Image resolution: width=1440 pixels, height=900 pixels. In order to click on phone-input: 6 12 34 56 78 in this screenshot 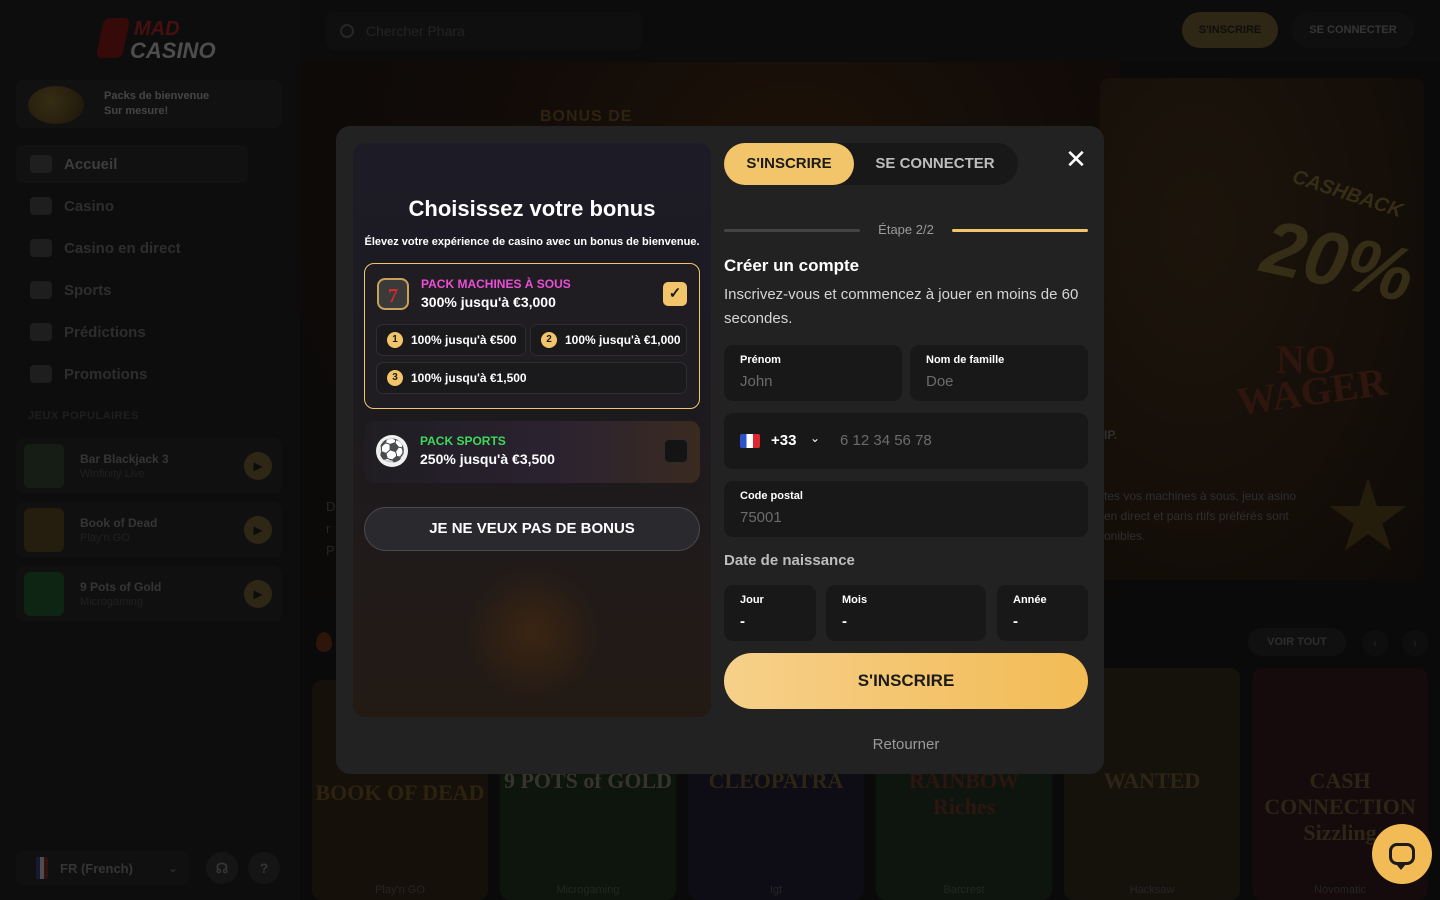, I will do `click(886, 440)`.